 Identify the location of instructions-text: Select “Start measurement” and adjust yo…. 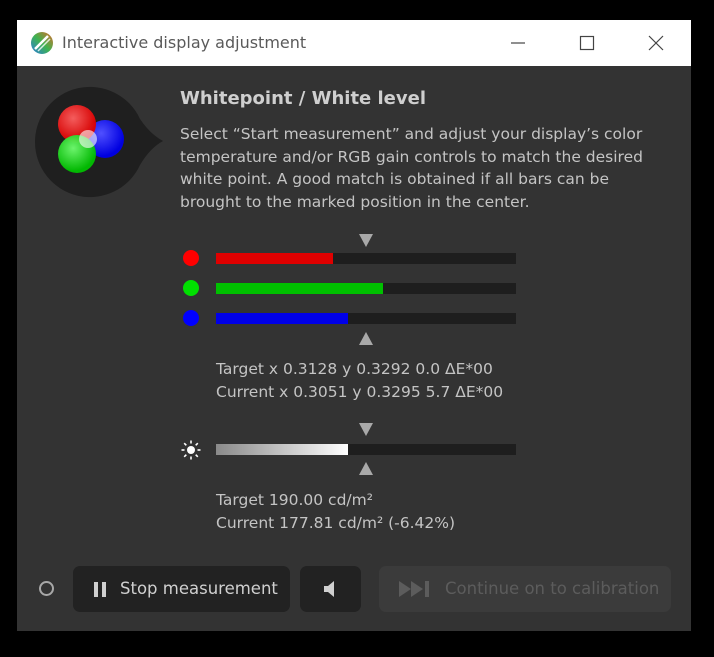
(411, 168).